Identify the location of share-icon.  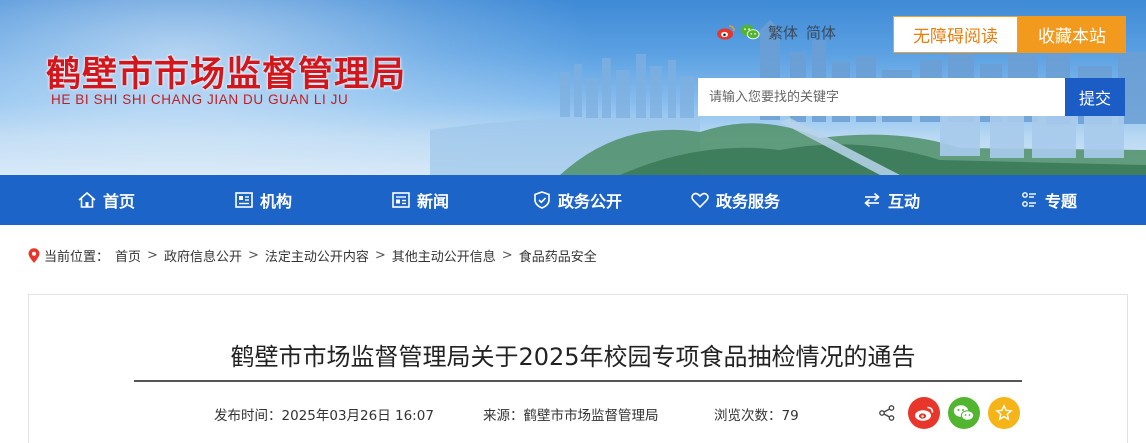
(887, 413).